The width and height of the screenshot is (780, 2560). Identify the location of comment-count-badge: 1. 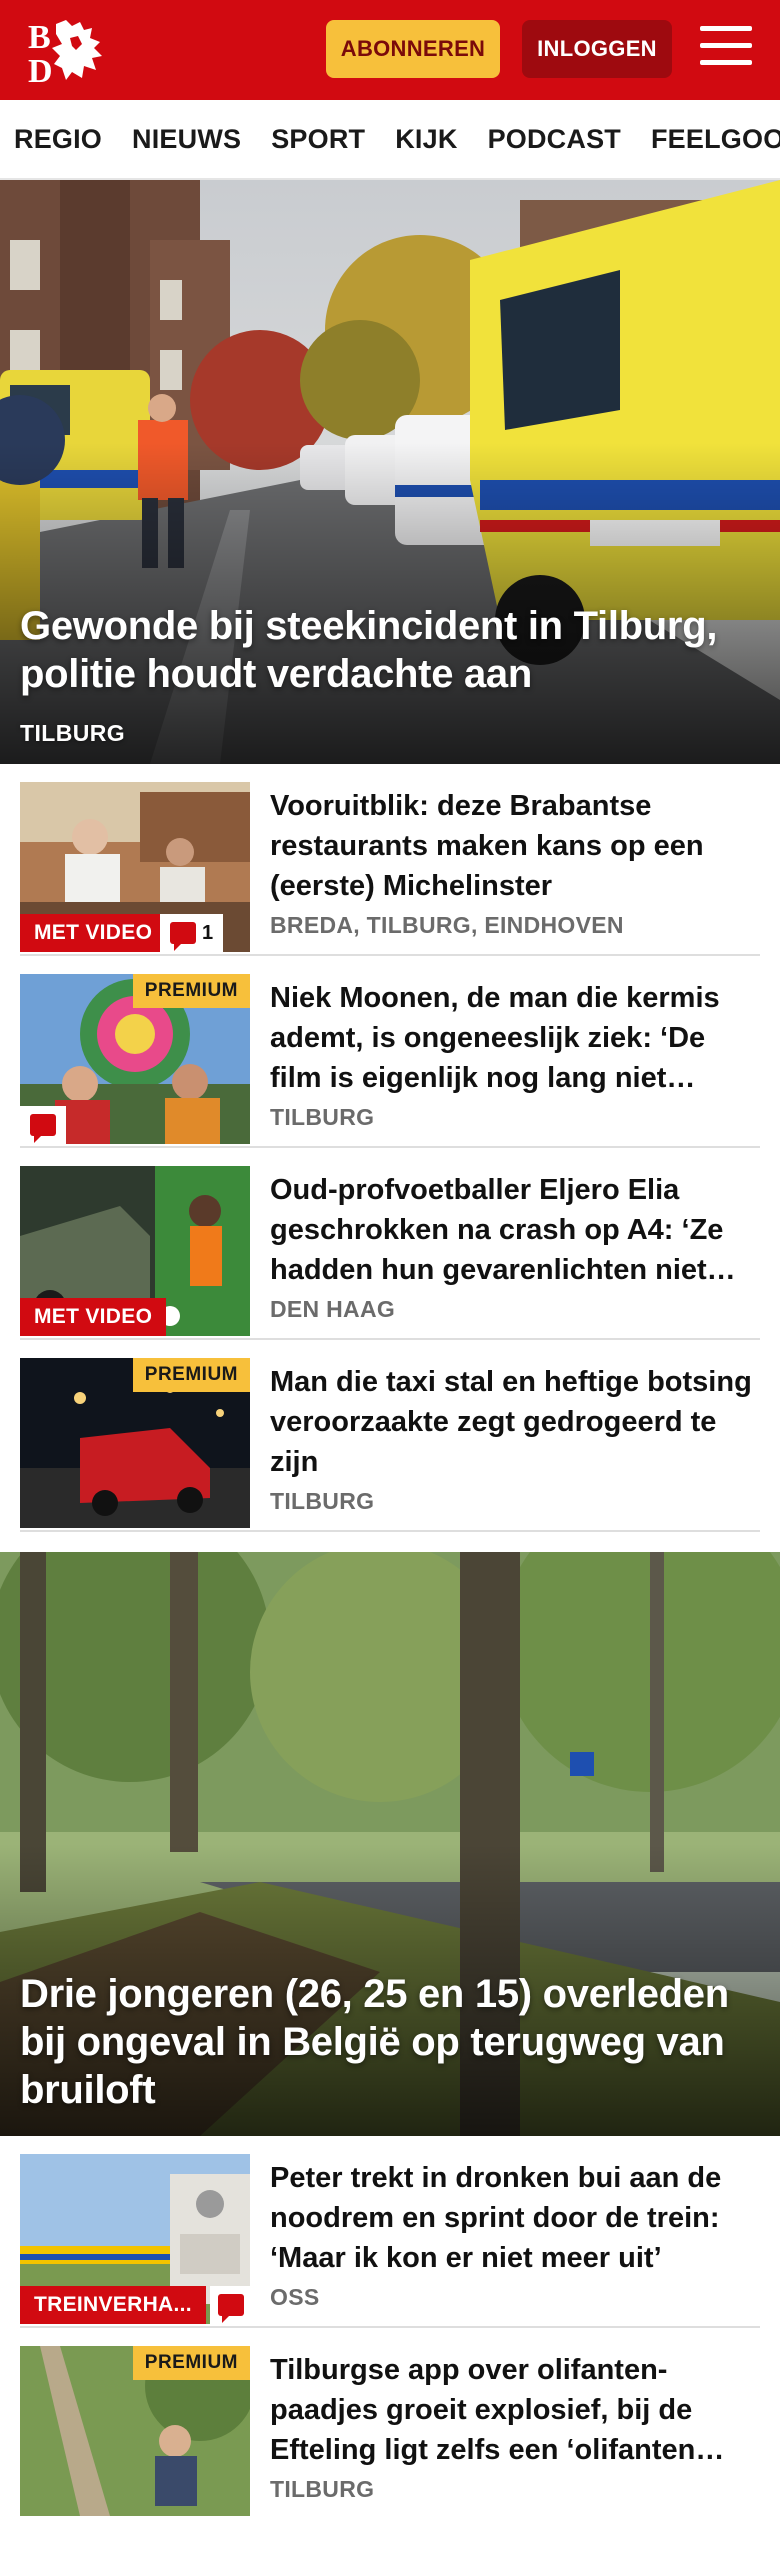
(192, 933).